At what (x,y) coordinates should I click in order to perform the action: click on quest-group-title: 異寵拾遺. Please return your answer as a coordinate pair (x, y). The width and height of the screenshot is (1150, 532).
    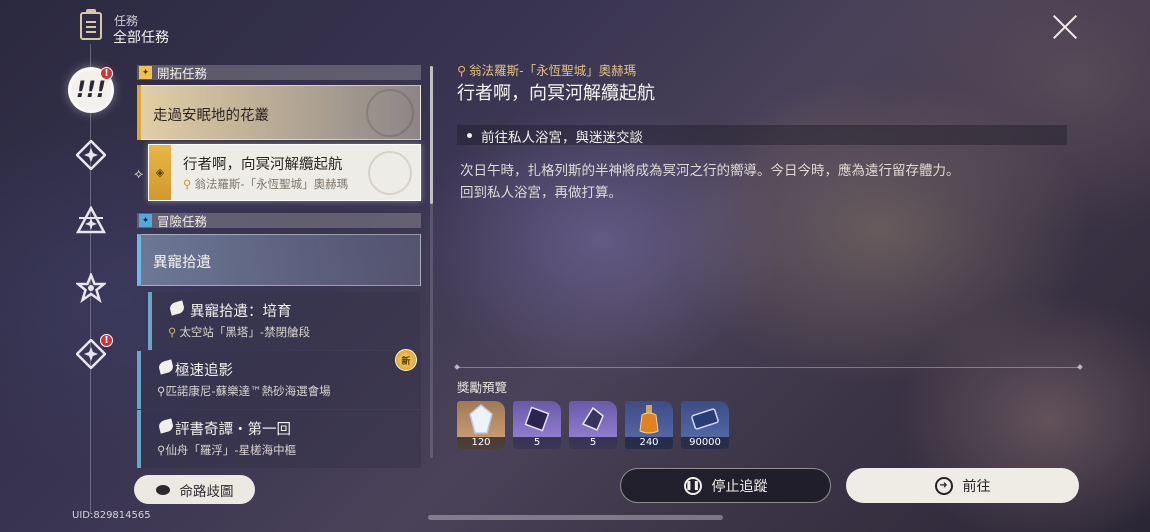
    Looking at the image, I should click on (182, 263).